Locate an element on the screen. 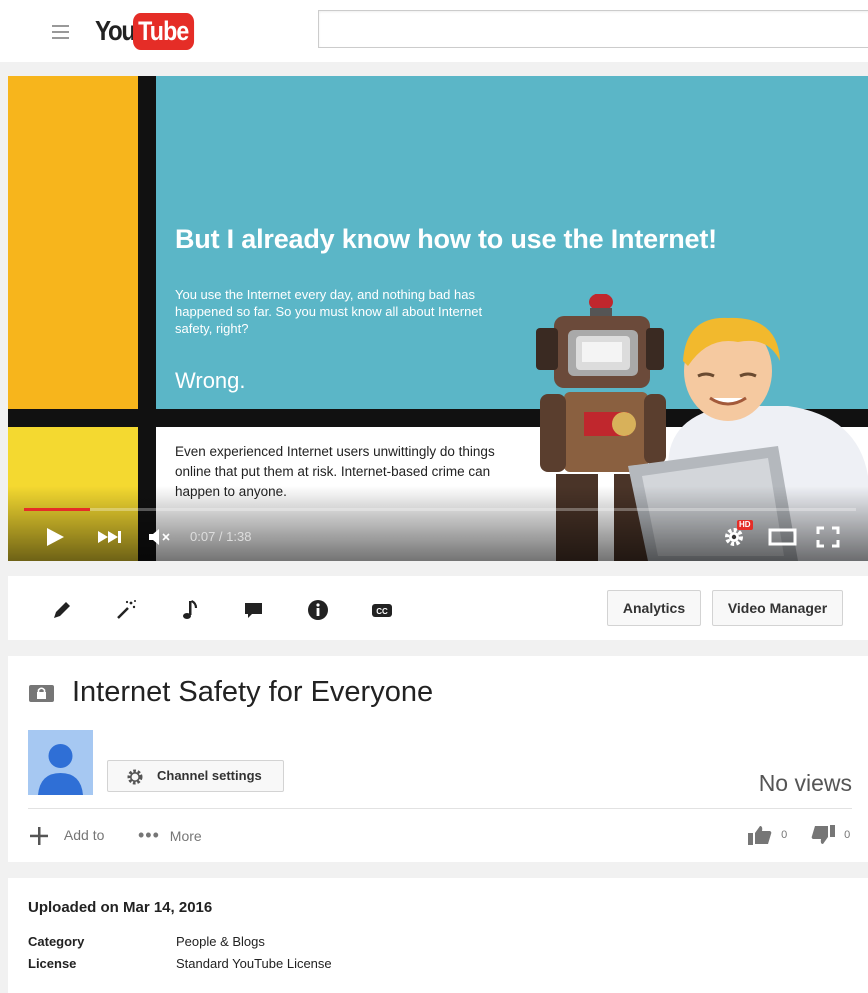 This screenshot has height=993, width=868. enhancements-wand-icon is located at coordinates (126, 610).